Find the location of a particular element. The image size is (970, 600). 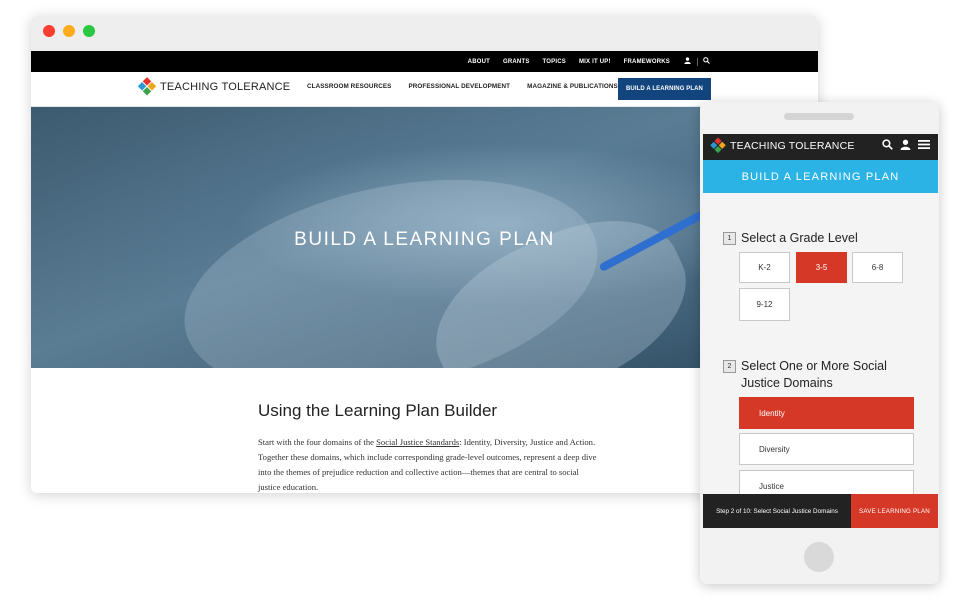

utility-link-frameworks: FRAMEWORKS is located at coordinates (647, 62).